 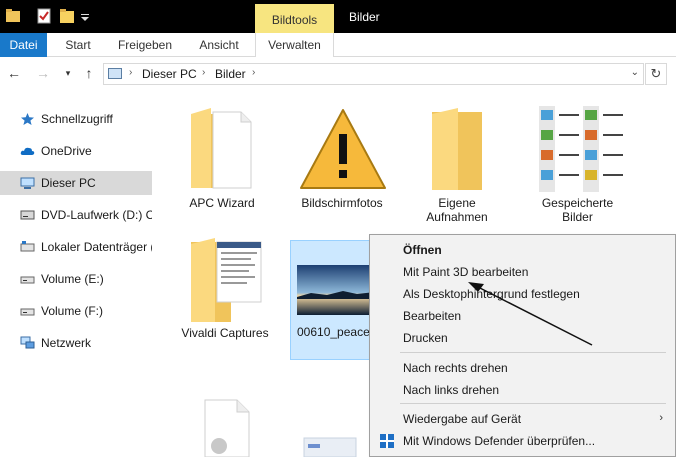 I want to click on sidebar-item-label: DVD-Laufwerk (D:) CI, so click(x=96, y=215).